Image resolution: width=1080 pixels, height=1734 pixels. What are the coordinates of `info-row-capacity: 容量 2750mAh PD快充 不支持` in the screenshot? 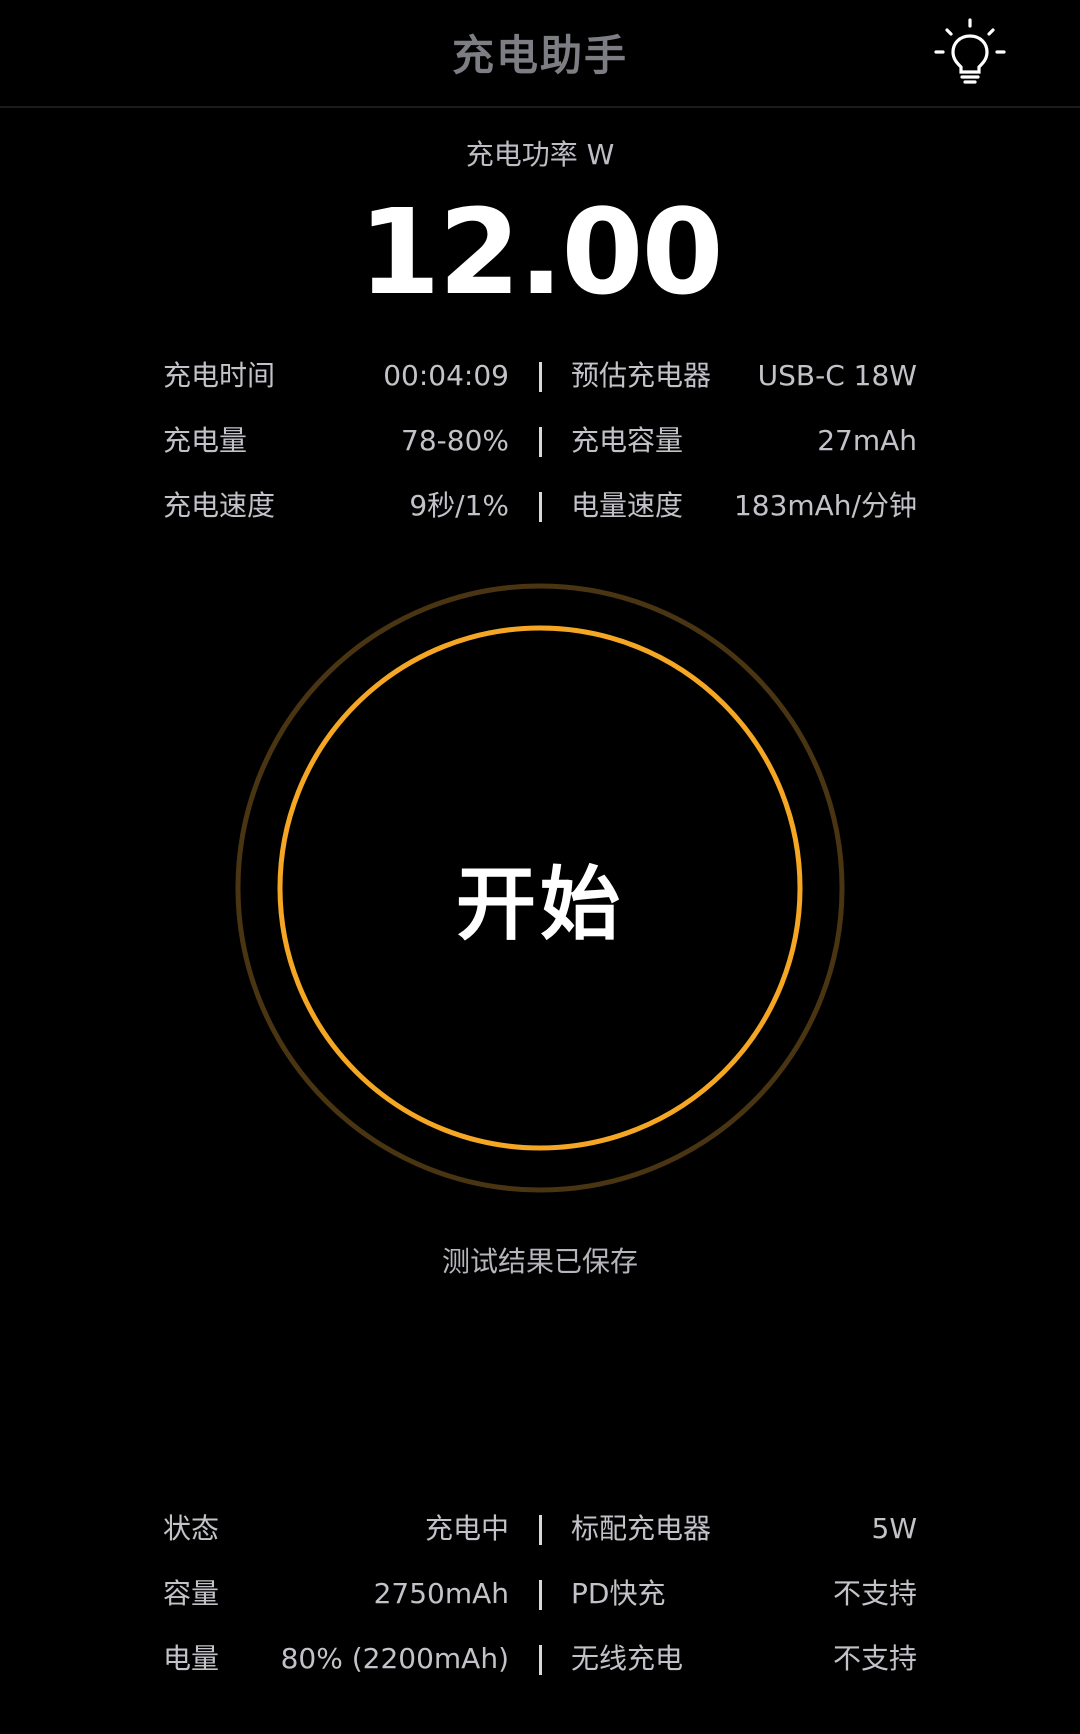 It's located at (540, 1594).